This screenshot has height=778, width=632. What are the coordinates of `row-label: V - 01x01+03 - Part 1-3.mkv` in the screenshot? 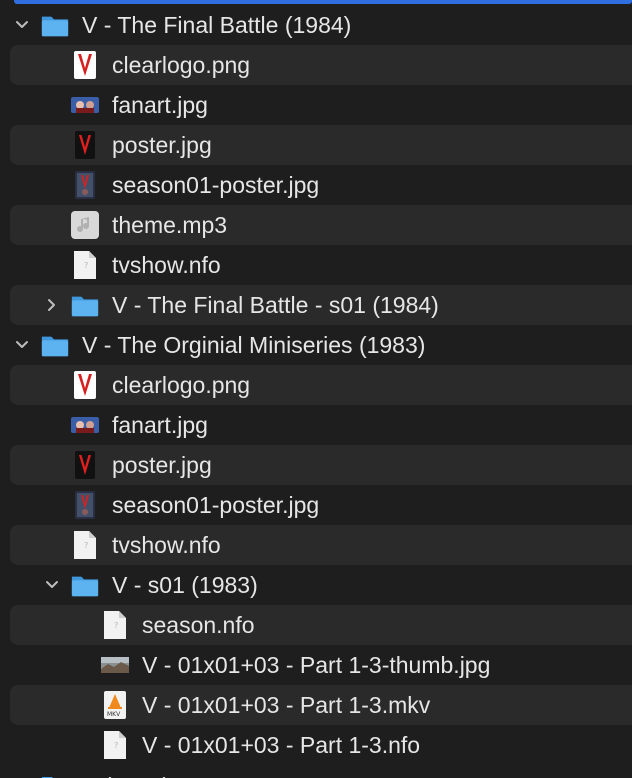 It's located at (286, 705).